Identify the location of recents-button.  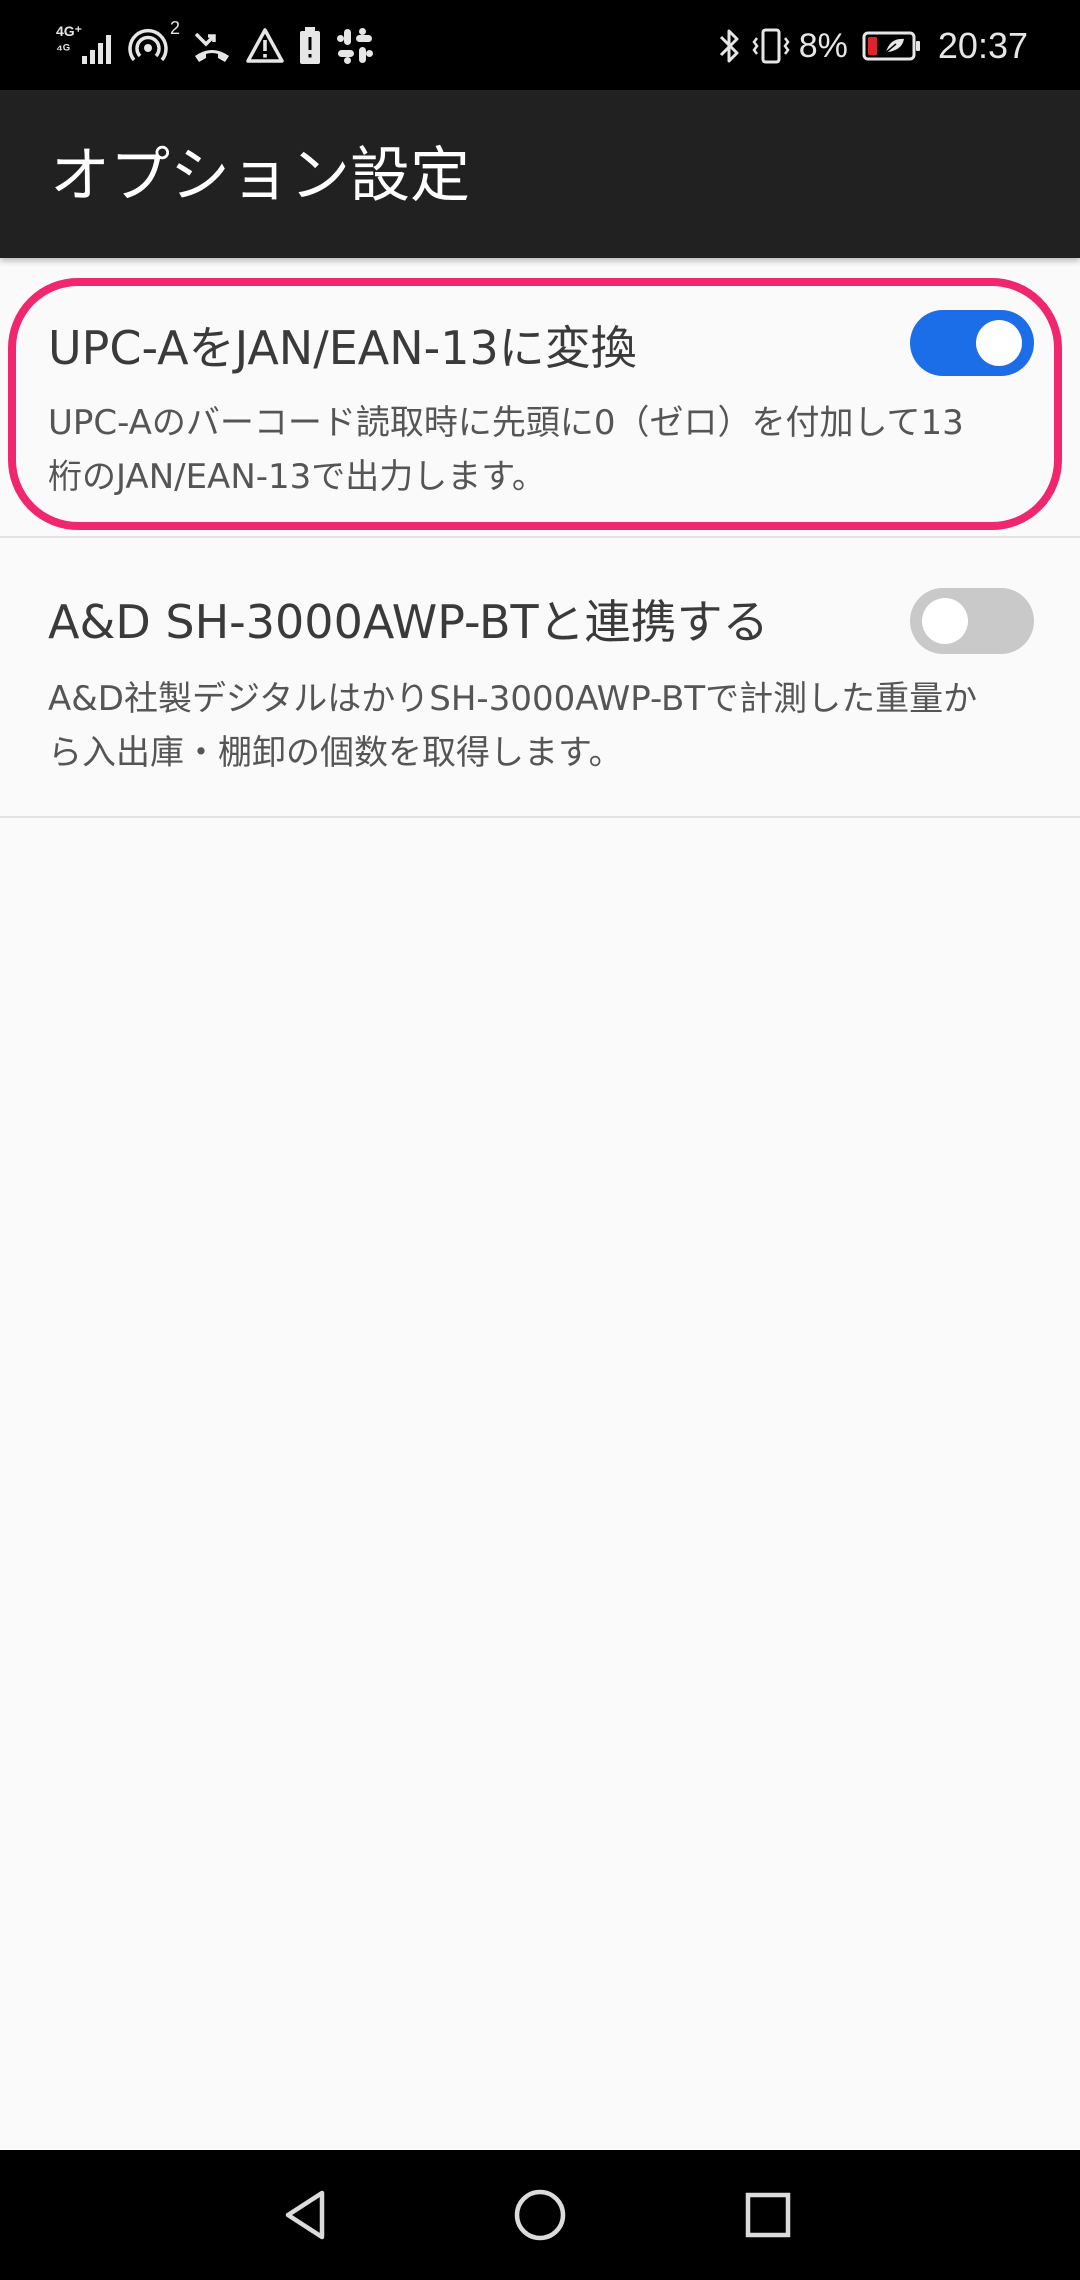
(768, 2215).